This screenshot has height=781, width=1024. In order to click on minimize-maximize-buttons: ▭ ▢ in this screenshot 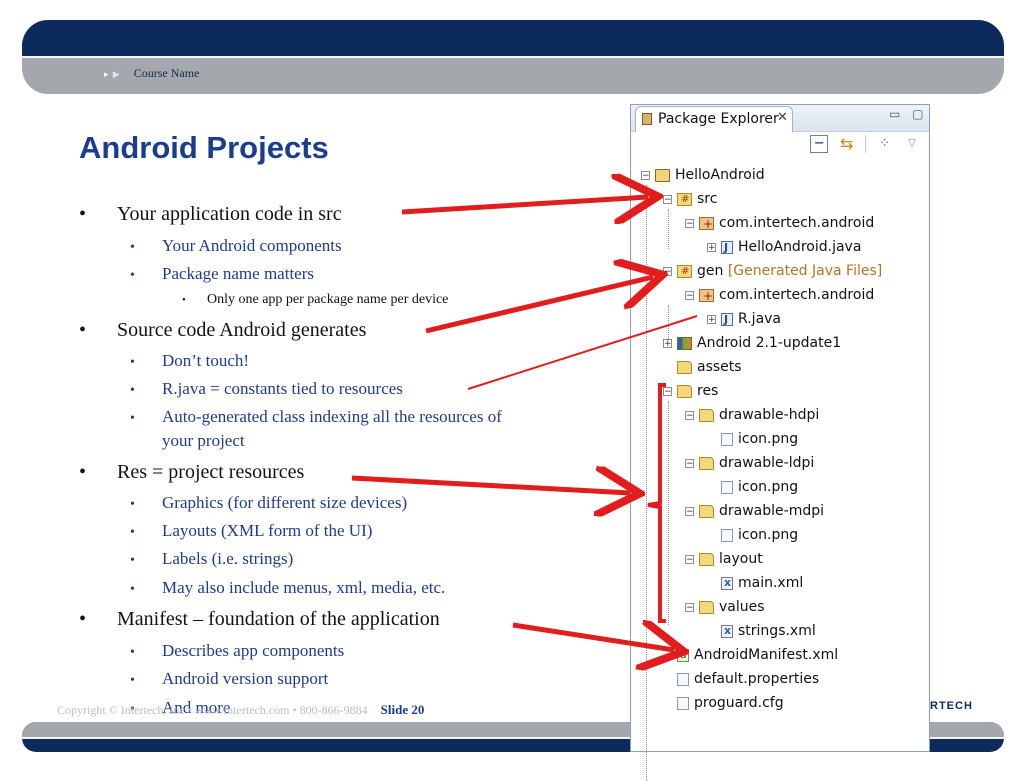, I will do `click(908, 114)`.